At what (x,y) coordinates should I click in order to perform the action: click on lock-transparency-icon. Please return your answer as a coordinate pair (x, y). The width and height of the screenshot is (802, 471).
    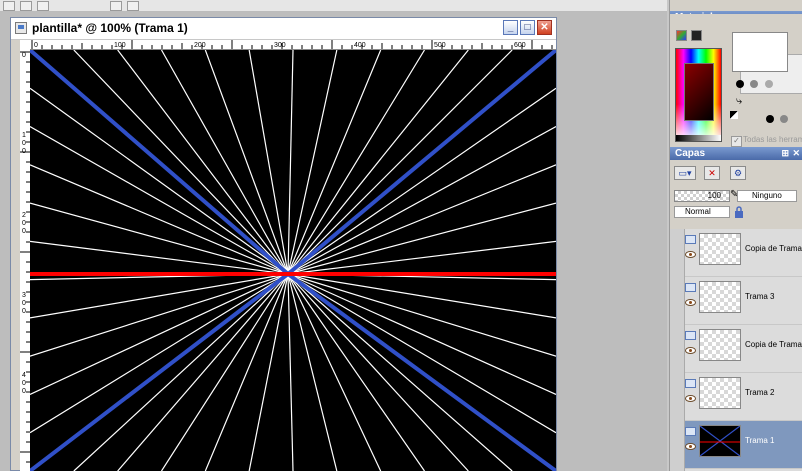
    Looking at the image, I should click on (741, 212).